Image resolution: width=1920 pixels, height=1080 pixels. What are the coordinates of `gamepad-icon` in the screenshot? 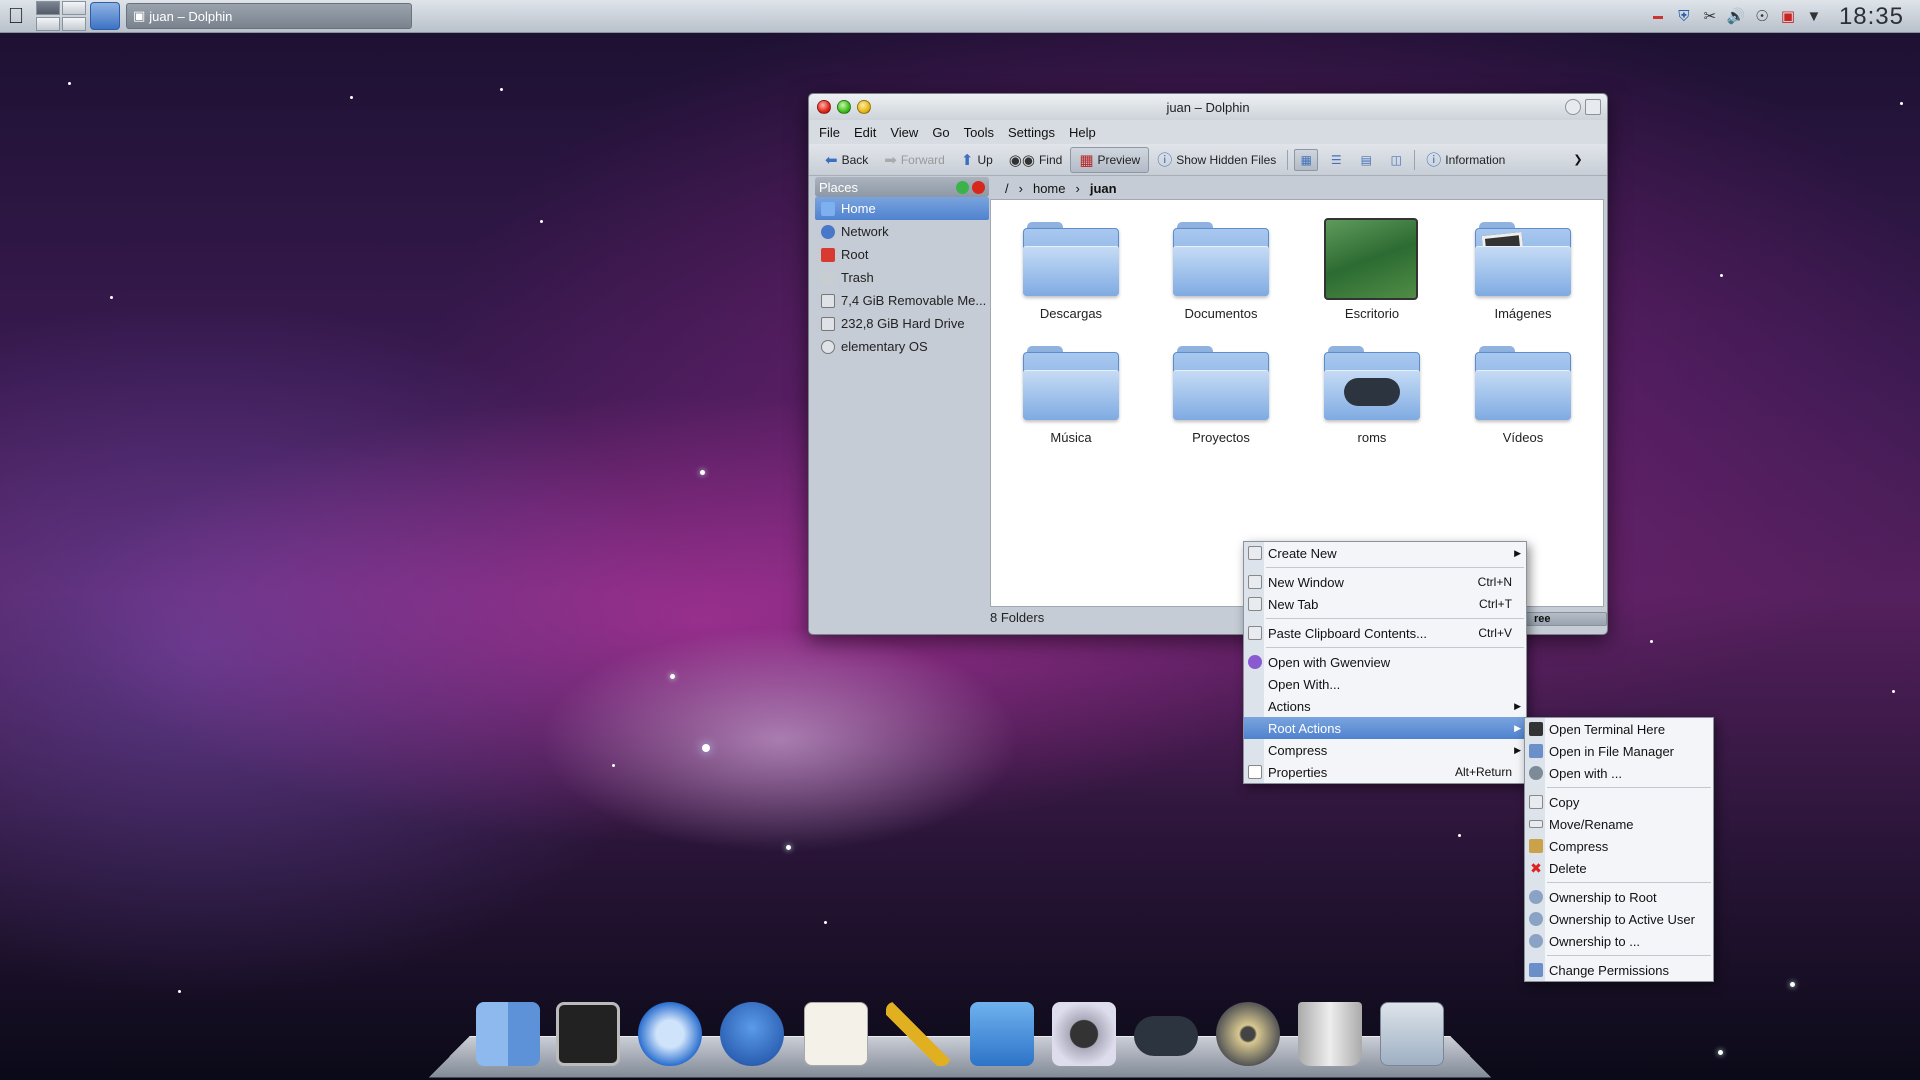 It's located at (1166, 1036).